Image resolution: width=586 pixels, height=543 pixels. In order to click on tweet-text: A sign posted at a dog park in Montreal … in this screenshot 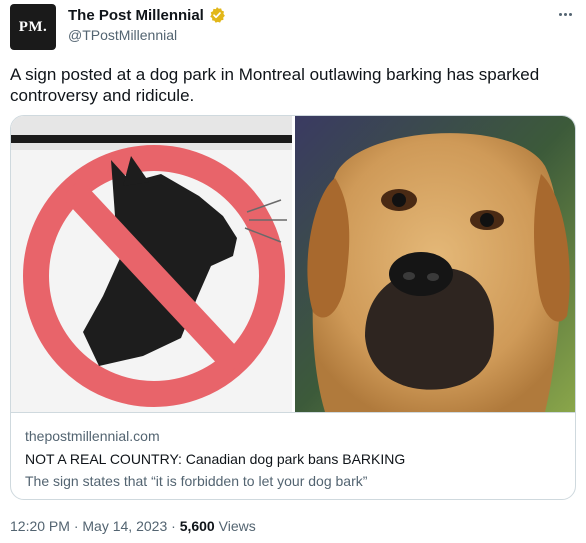, I will do `click(275, 85)`.